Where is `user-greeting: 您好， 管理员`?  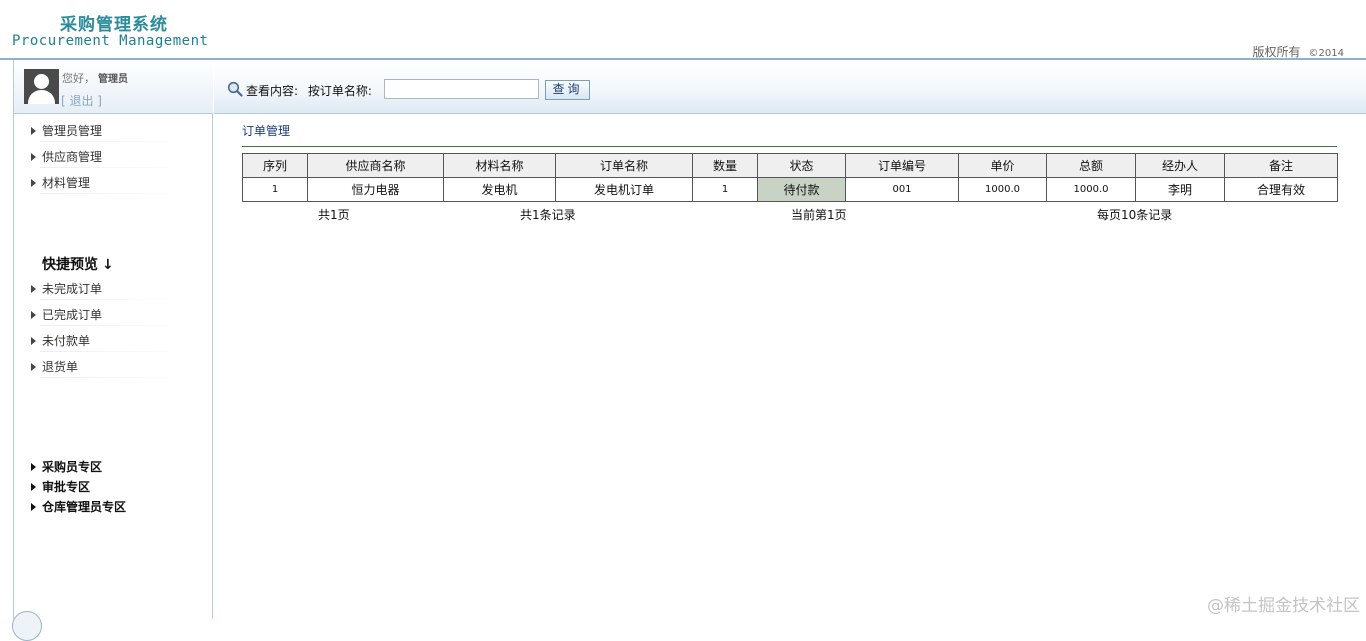
user-greeting: 您好， 管理员 is located at coordinates (95, 78).